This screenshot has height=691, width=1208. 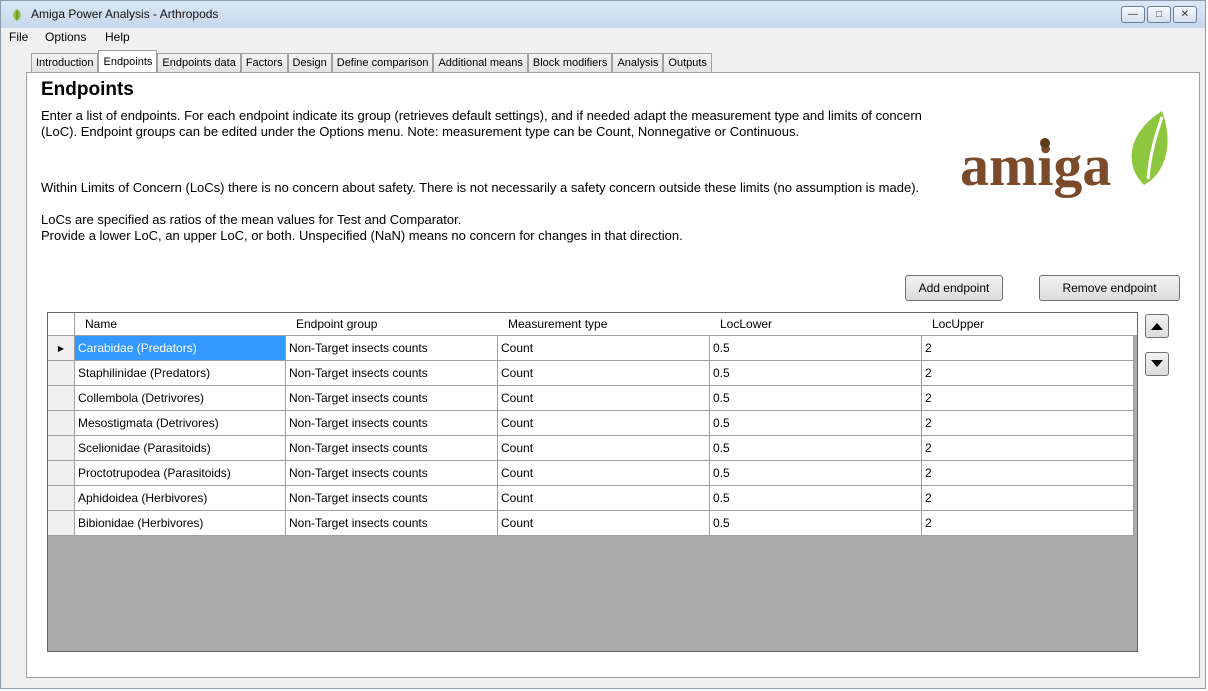 I want to click on leaf-icon, so click(x=17, y=15).